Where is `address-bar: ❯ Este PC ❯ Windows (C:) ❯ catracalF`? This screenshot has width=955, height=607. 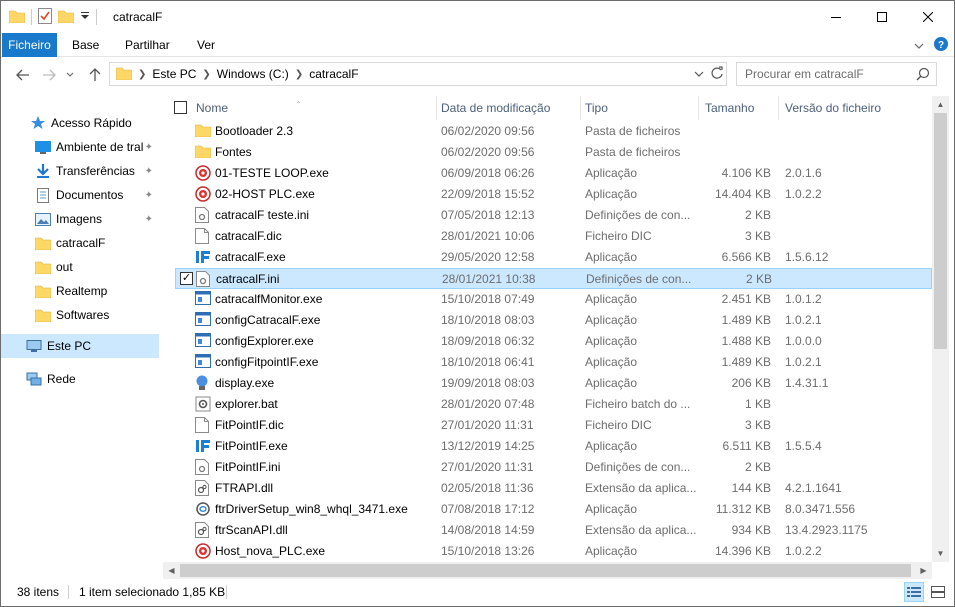 address-bar: ❯ Este PC ❯ Windows (C:) ❯ catracalF is located at coordinates (418, 74).